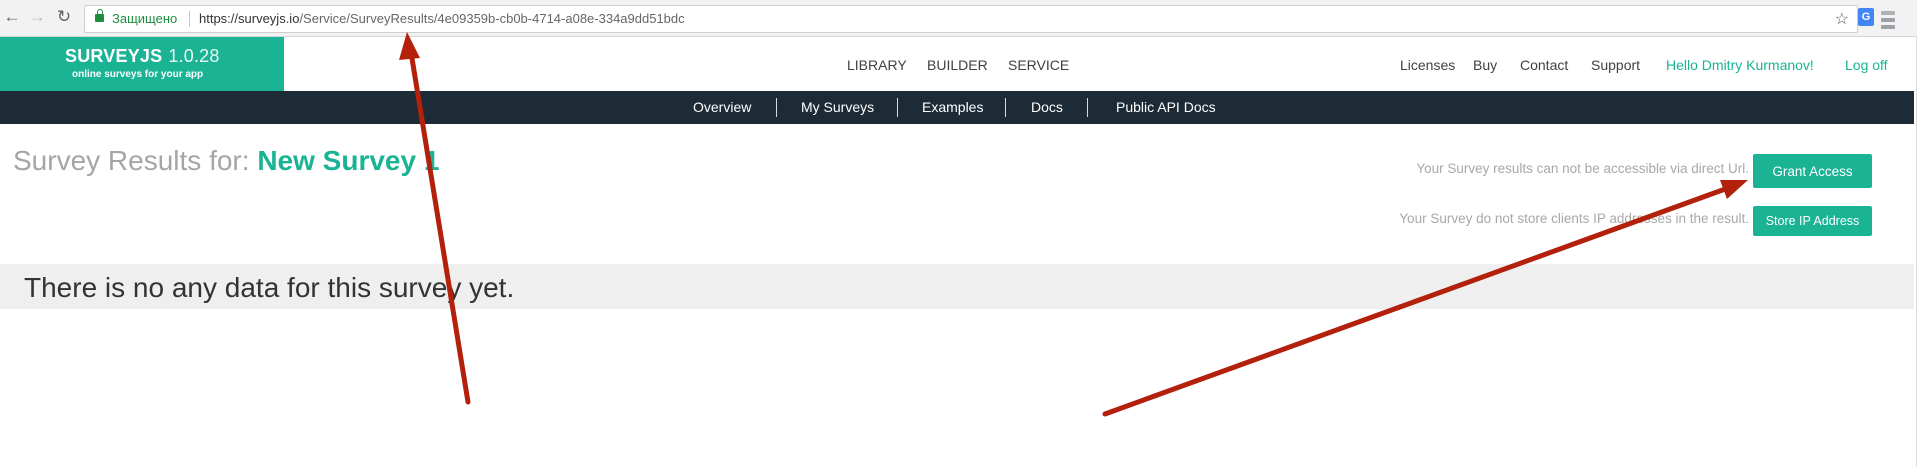  Describe the element at coordinates (64, 17) in the screenshot. I see `reload-icon: ↻` at that location.